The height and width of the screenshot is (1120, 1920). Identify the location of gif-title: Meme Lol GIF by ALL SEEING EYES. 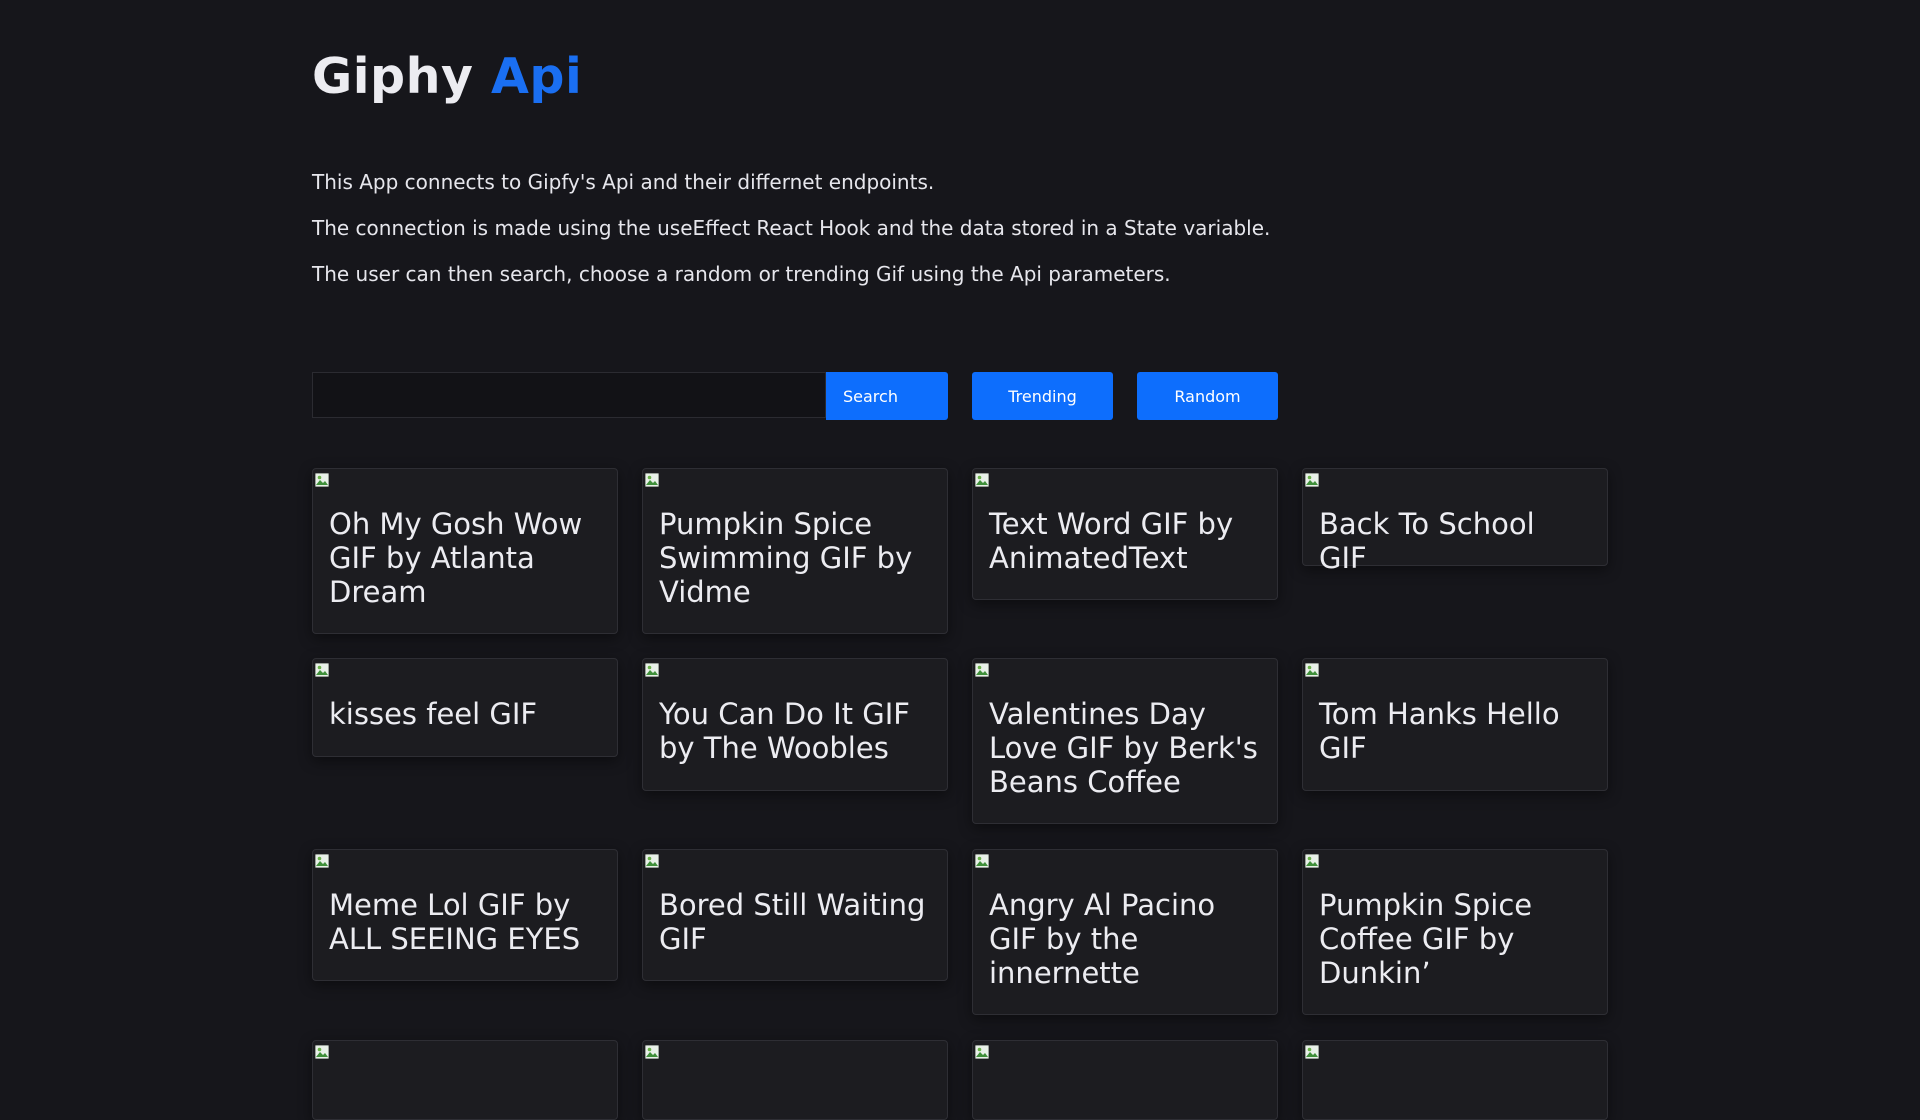
(455, 922).